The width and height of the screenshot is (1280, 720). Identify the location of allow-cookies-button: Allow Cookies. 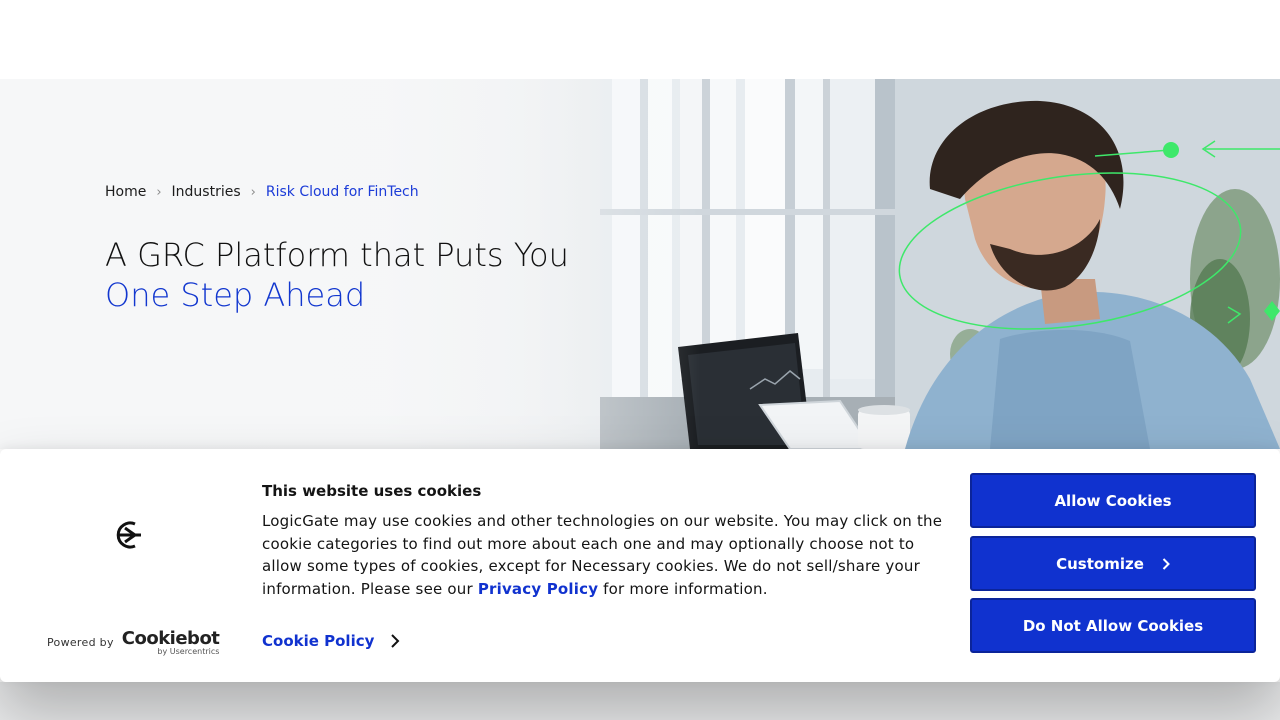
(1113, 500).